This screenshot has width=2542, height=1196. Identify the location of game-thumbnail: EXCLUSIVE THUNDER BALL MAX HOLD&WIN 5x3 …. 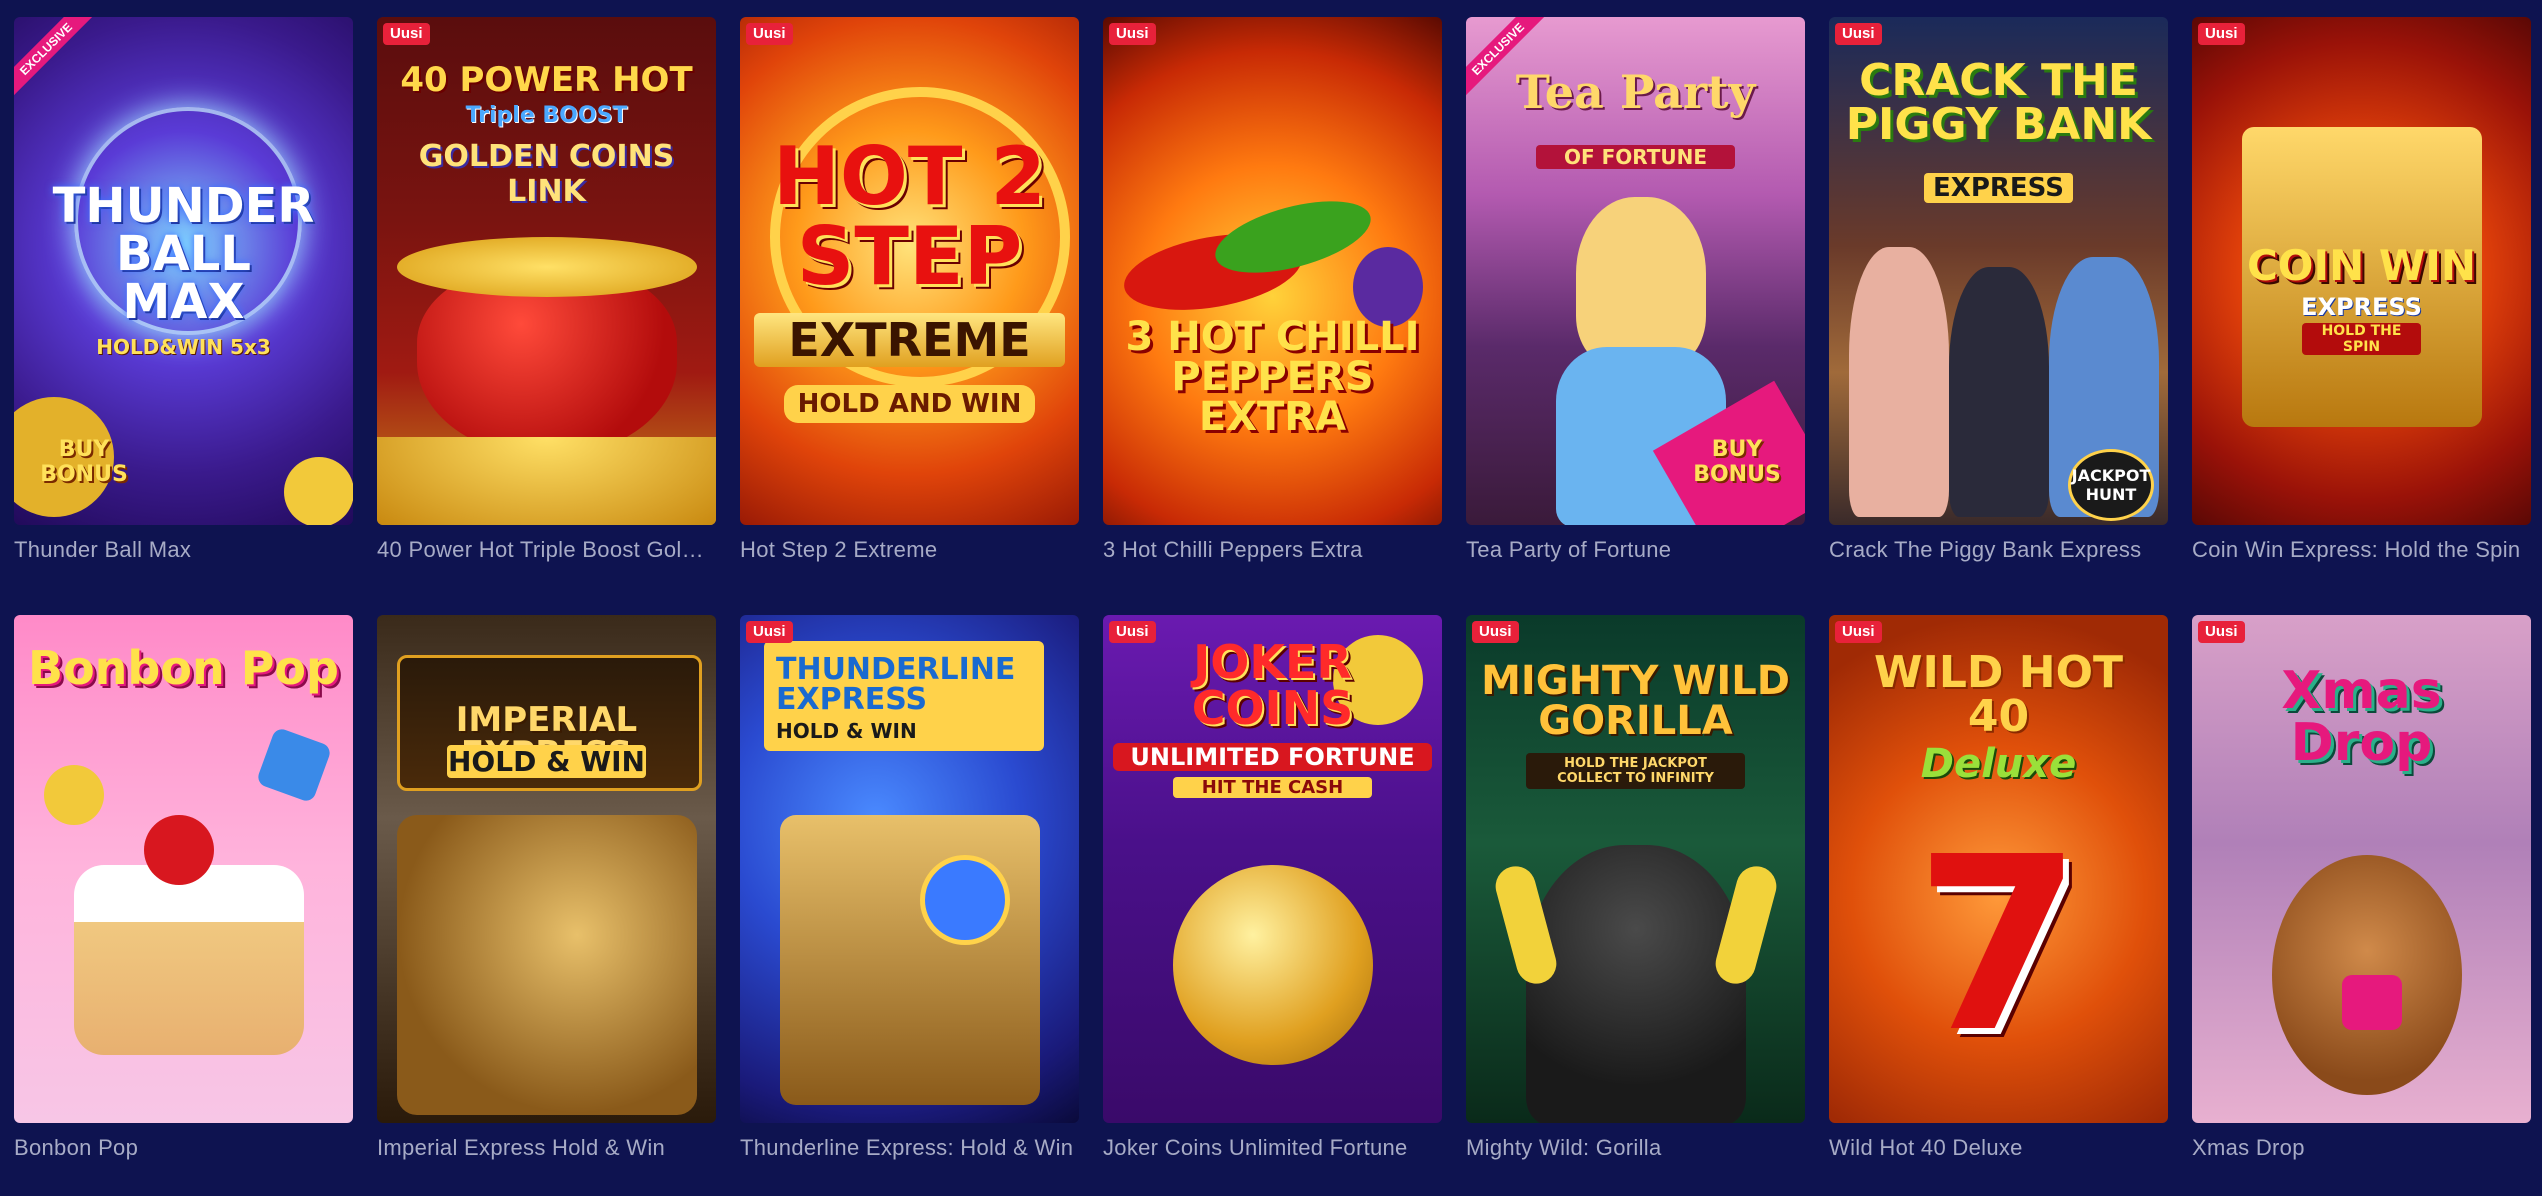
(183, 271).